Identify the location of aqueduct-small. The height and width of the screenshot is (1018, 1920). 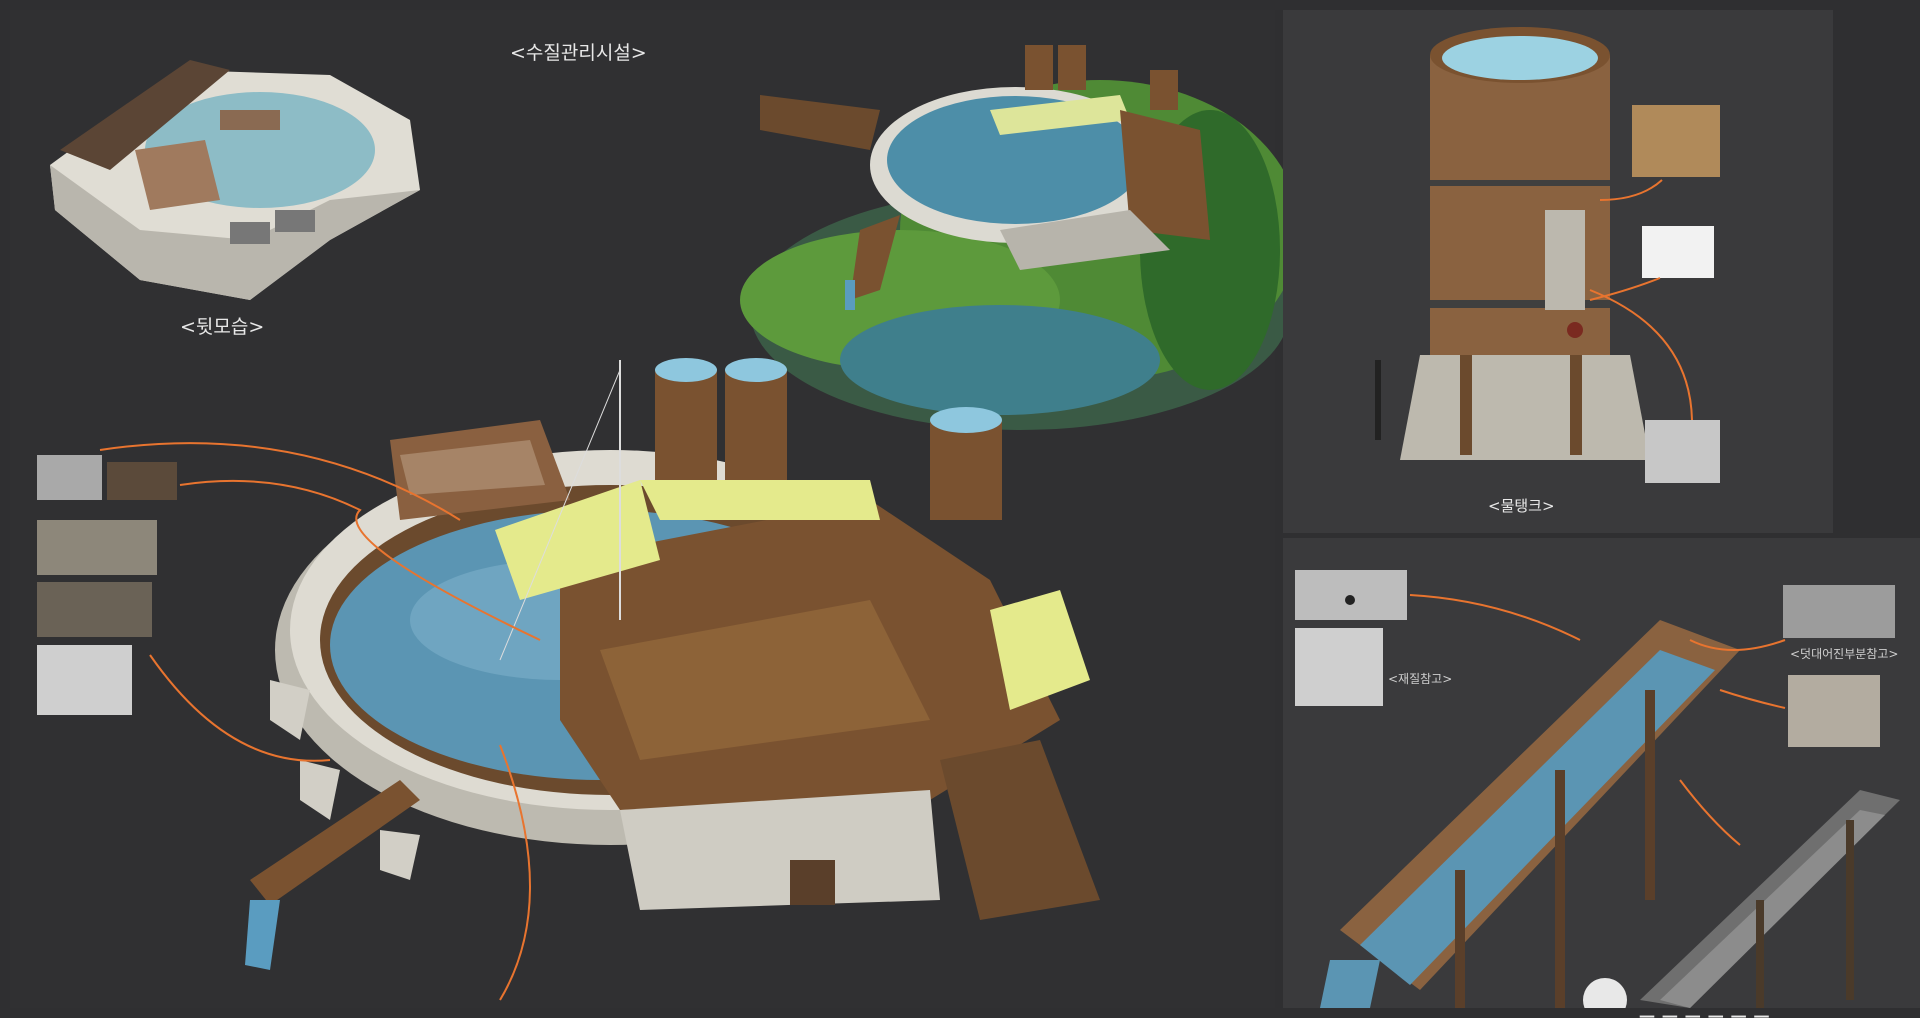
(1770, 899).